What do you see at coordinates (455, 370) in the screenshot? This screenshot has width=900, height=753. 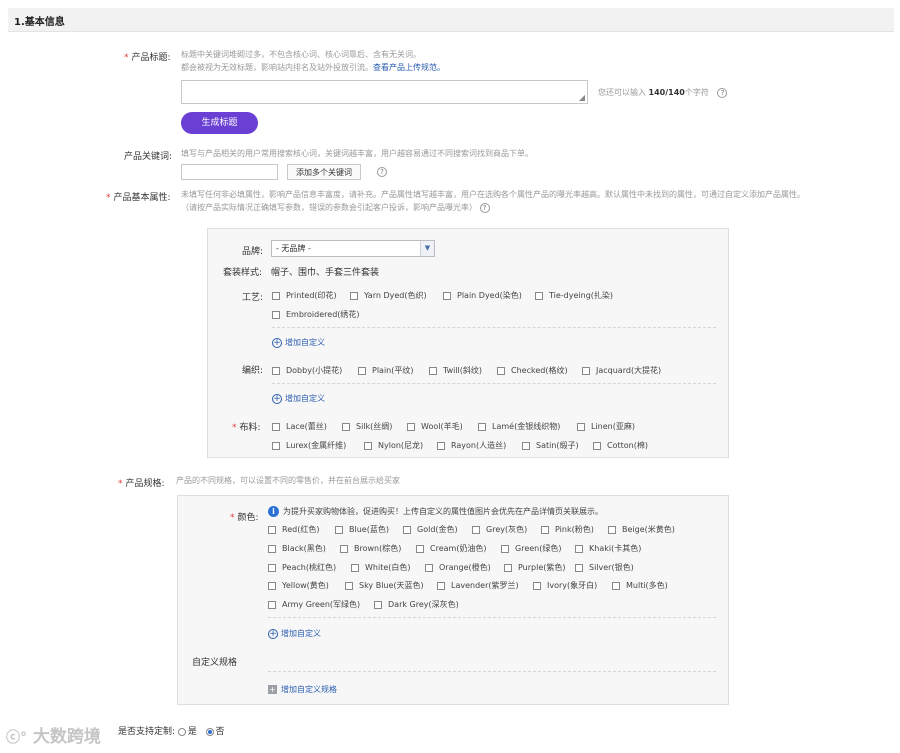 I see `weave-option: Twill(斜纹)` at bounding box center [455, 370].